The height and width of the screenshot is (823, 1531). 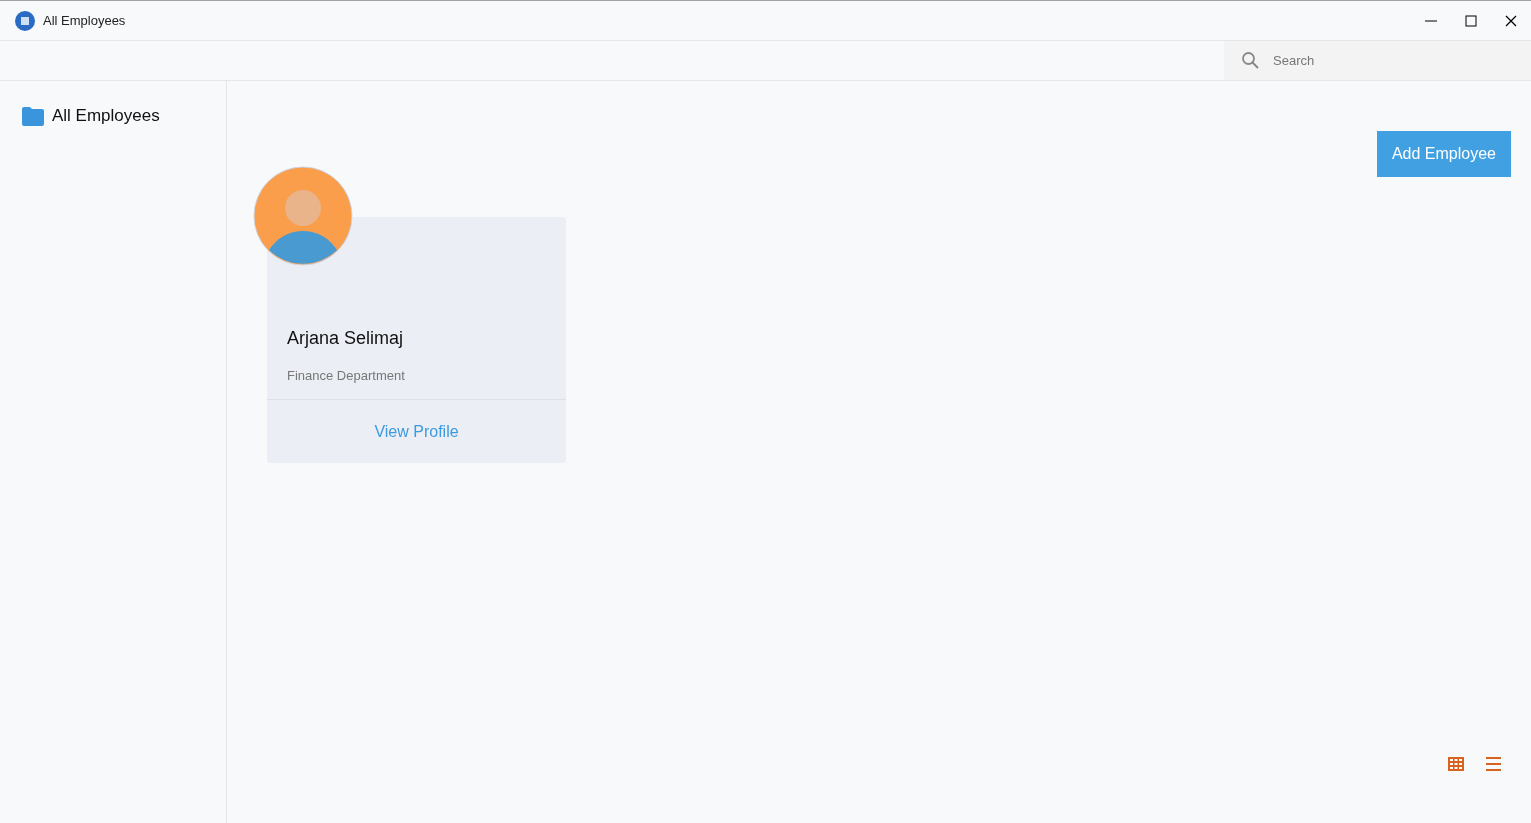 What do you see at coordinates (1456, 764) in the screenshot?
I see `grid-view-icon` at bounding box center [1456, 764].